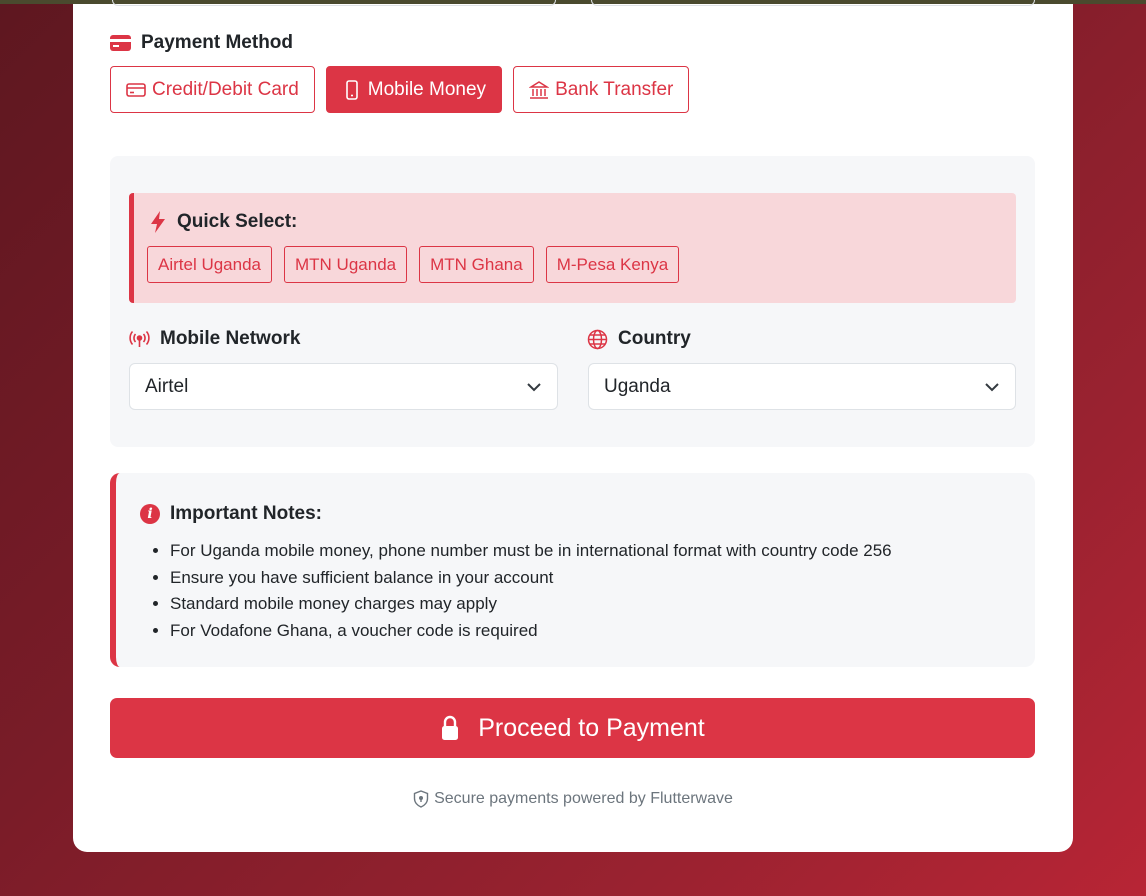  Describe the element at coordinates (225, 89) in the screenshot. I see `credit-debit-card-label: Credit/Debit Card` at that location.